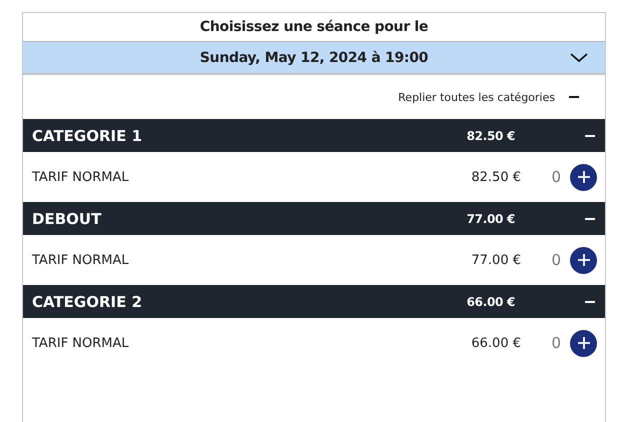  Describe the element at coordinates (496, 177) in the screenshot. I see `tariff-price: 82.50 €` at that location.